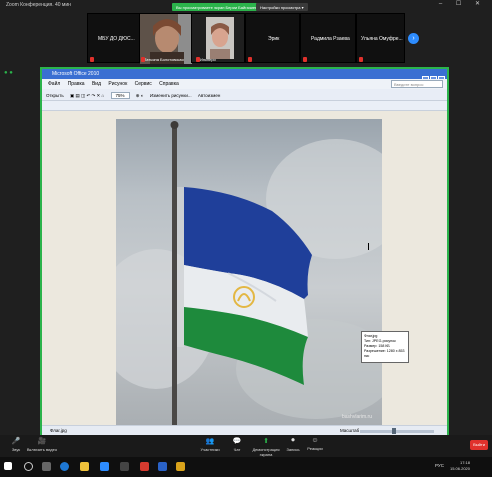  I want to click on record-label: Запись, so click(293, 449).